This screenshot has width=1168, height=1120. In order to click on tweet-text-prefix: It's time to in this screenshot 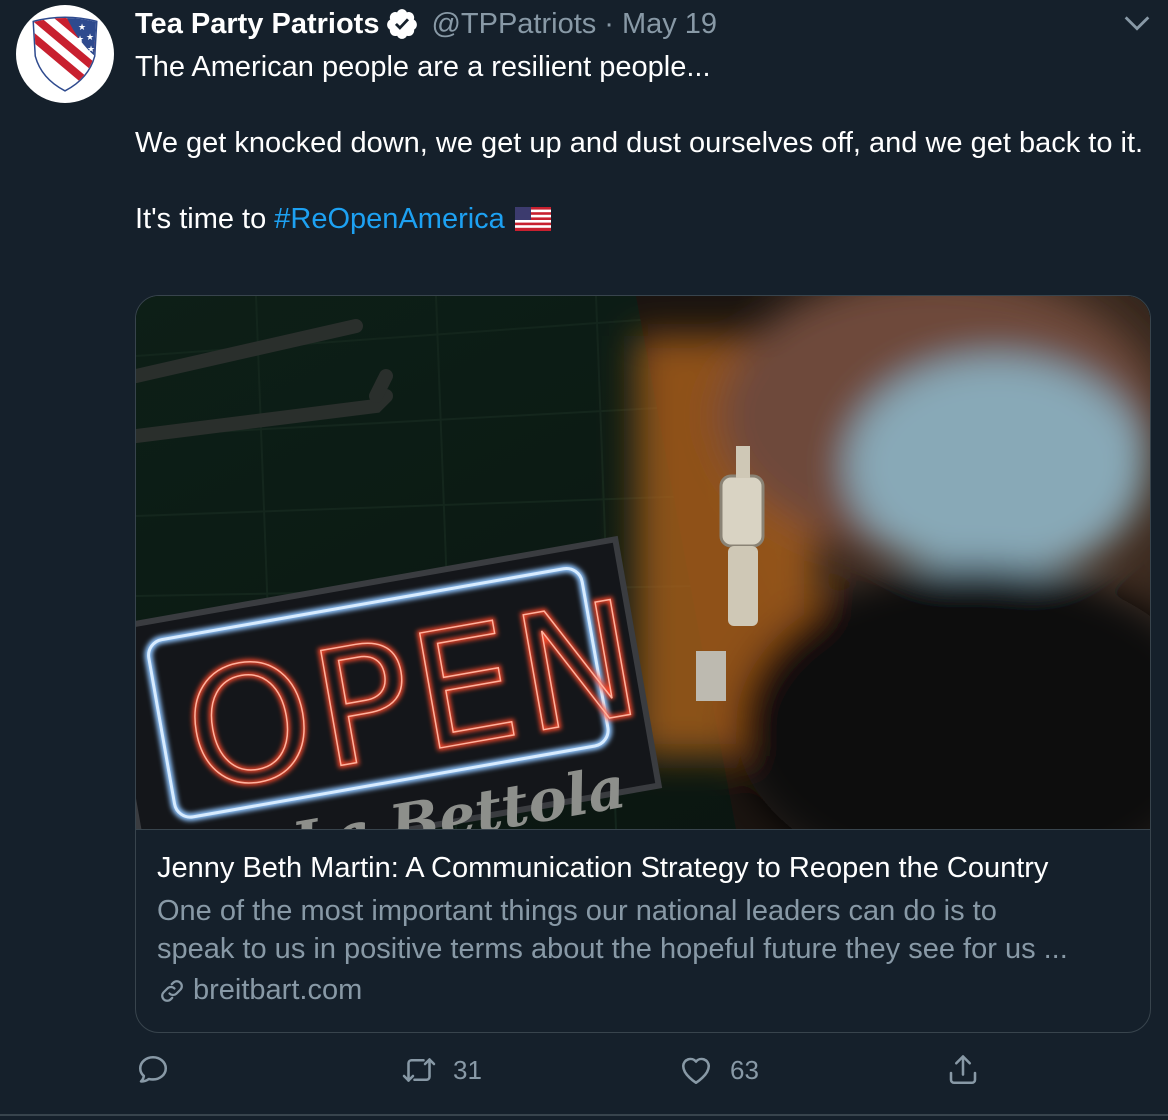, I will do `click(205, 219)`.